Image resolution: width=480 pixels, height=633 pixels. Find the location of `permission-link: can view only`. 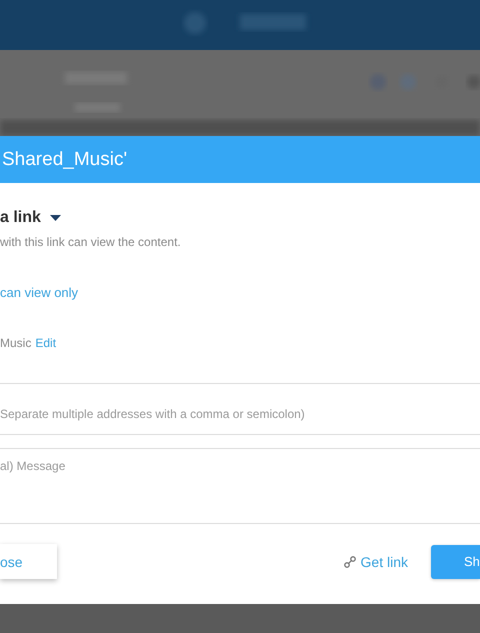

permission-link: can view only is located at coordinates (39, 292).